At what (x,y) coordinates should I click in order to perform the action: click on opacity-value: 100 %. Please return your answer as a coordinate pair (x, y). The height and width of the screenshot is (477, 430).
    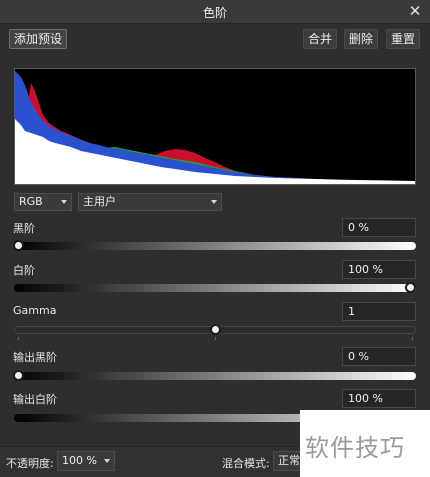
    Looking at the image, I should click on (79, 460).